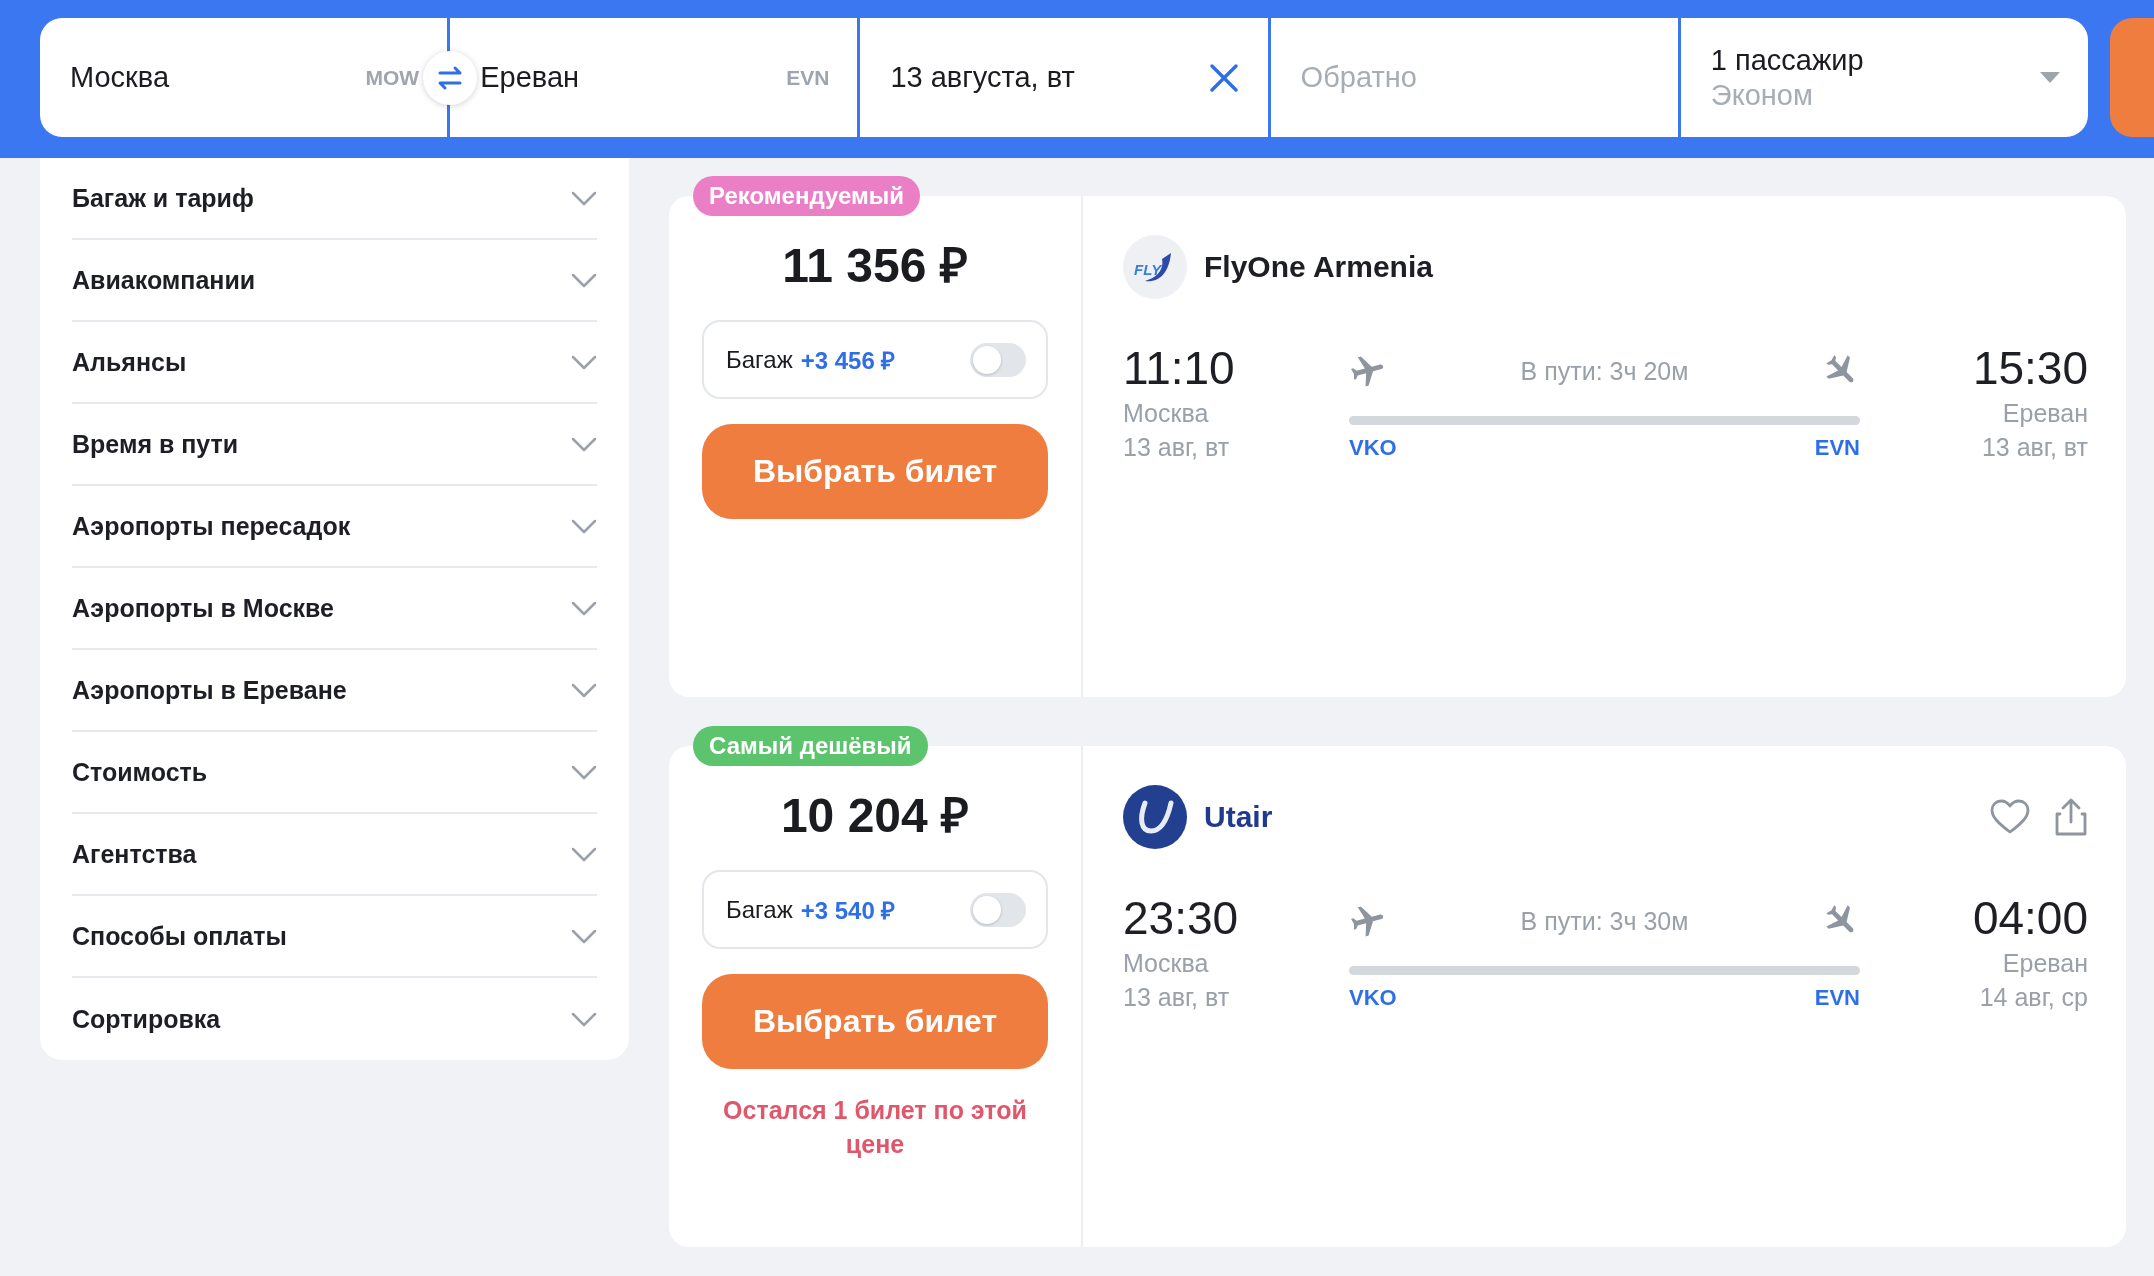 Image resolution: width=2154 pixels, height=1276 pixels. I want to click on airport-code: EVN, so click(808, 77).